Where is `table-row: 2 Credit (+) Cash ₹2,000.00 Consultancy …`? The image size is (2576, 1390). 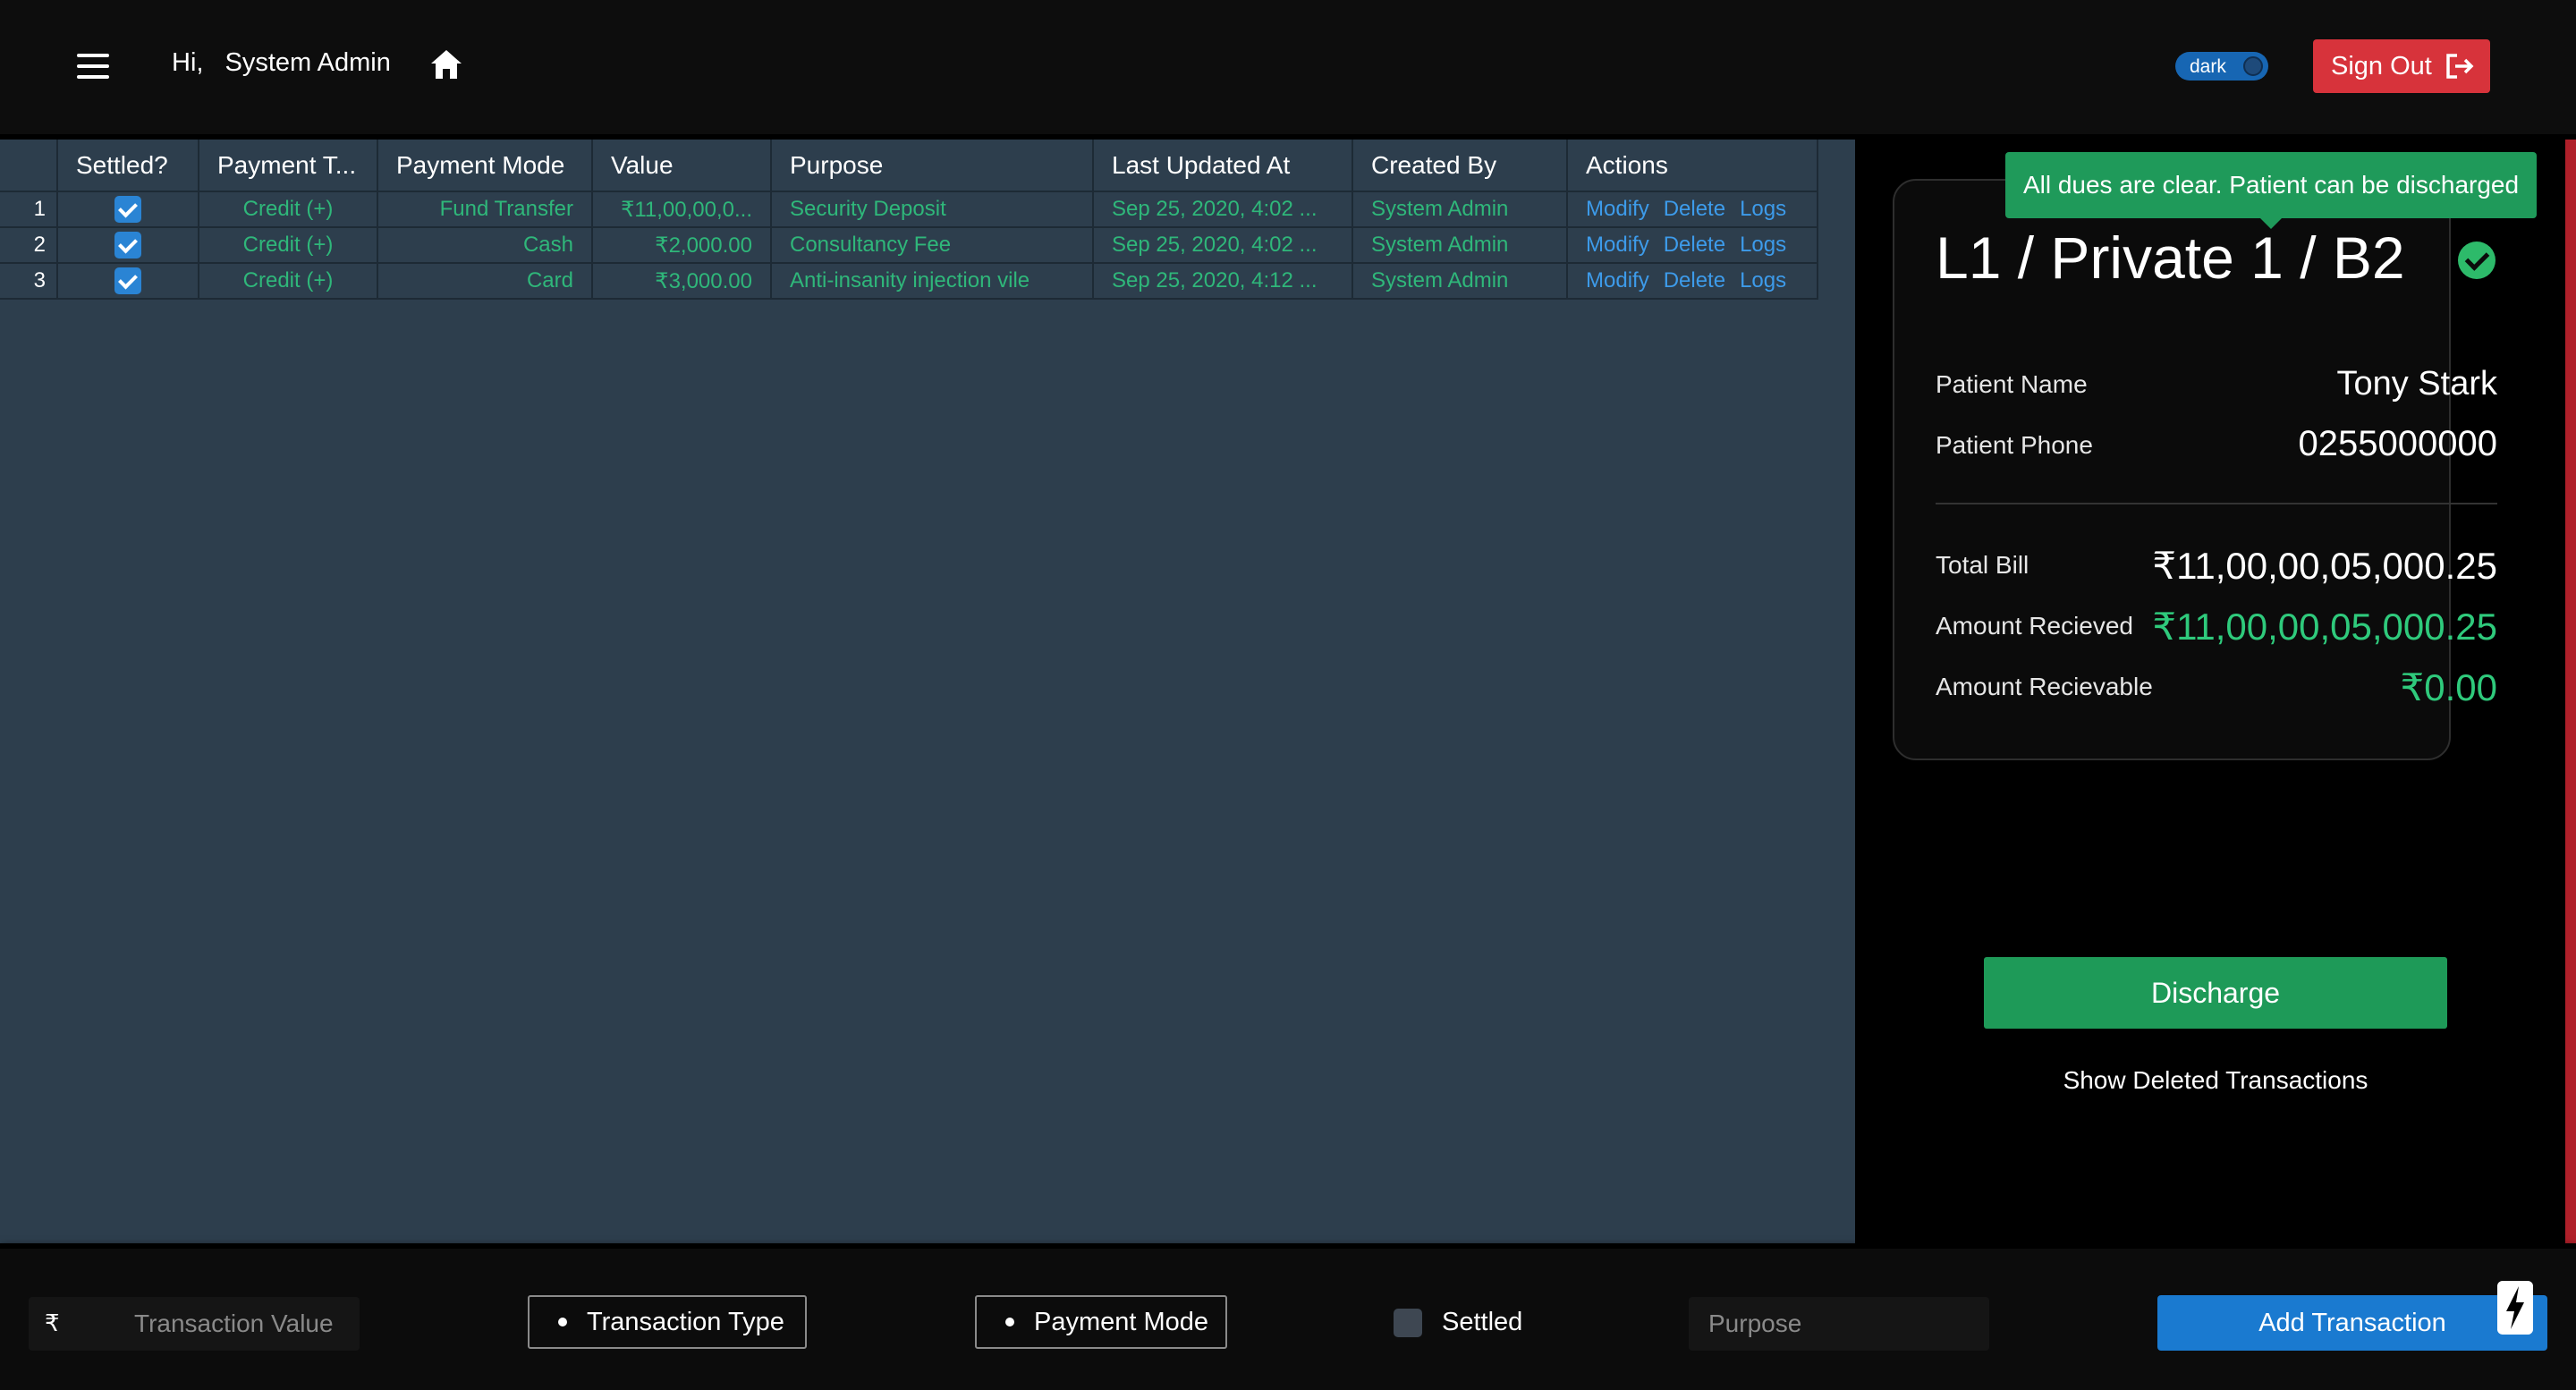
table-row: 2 Credit (+) Cash ₹2,000.00 Consultancy … is located at coordinates (909, 244).